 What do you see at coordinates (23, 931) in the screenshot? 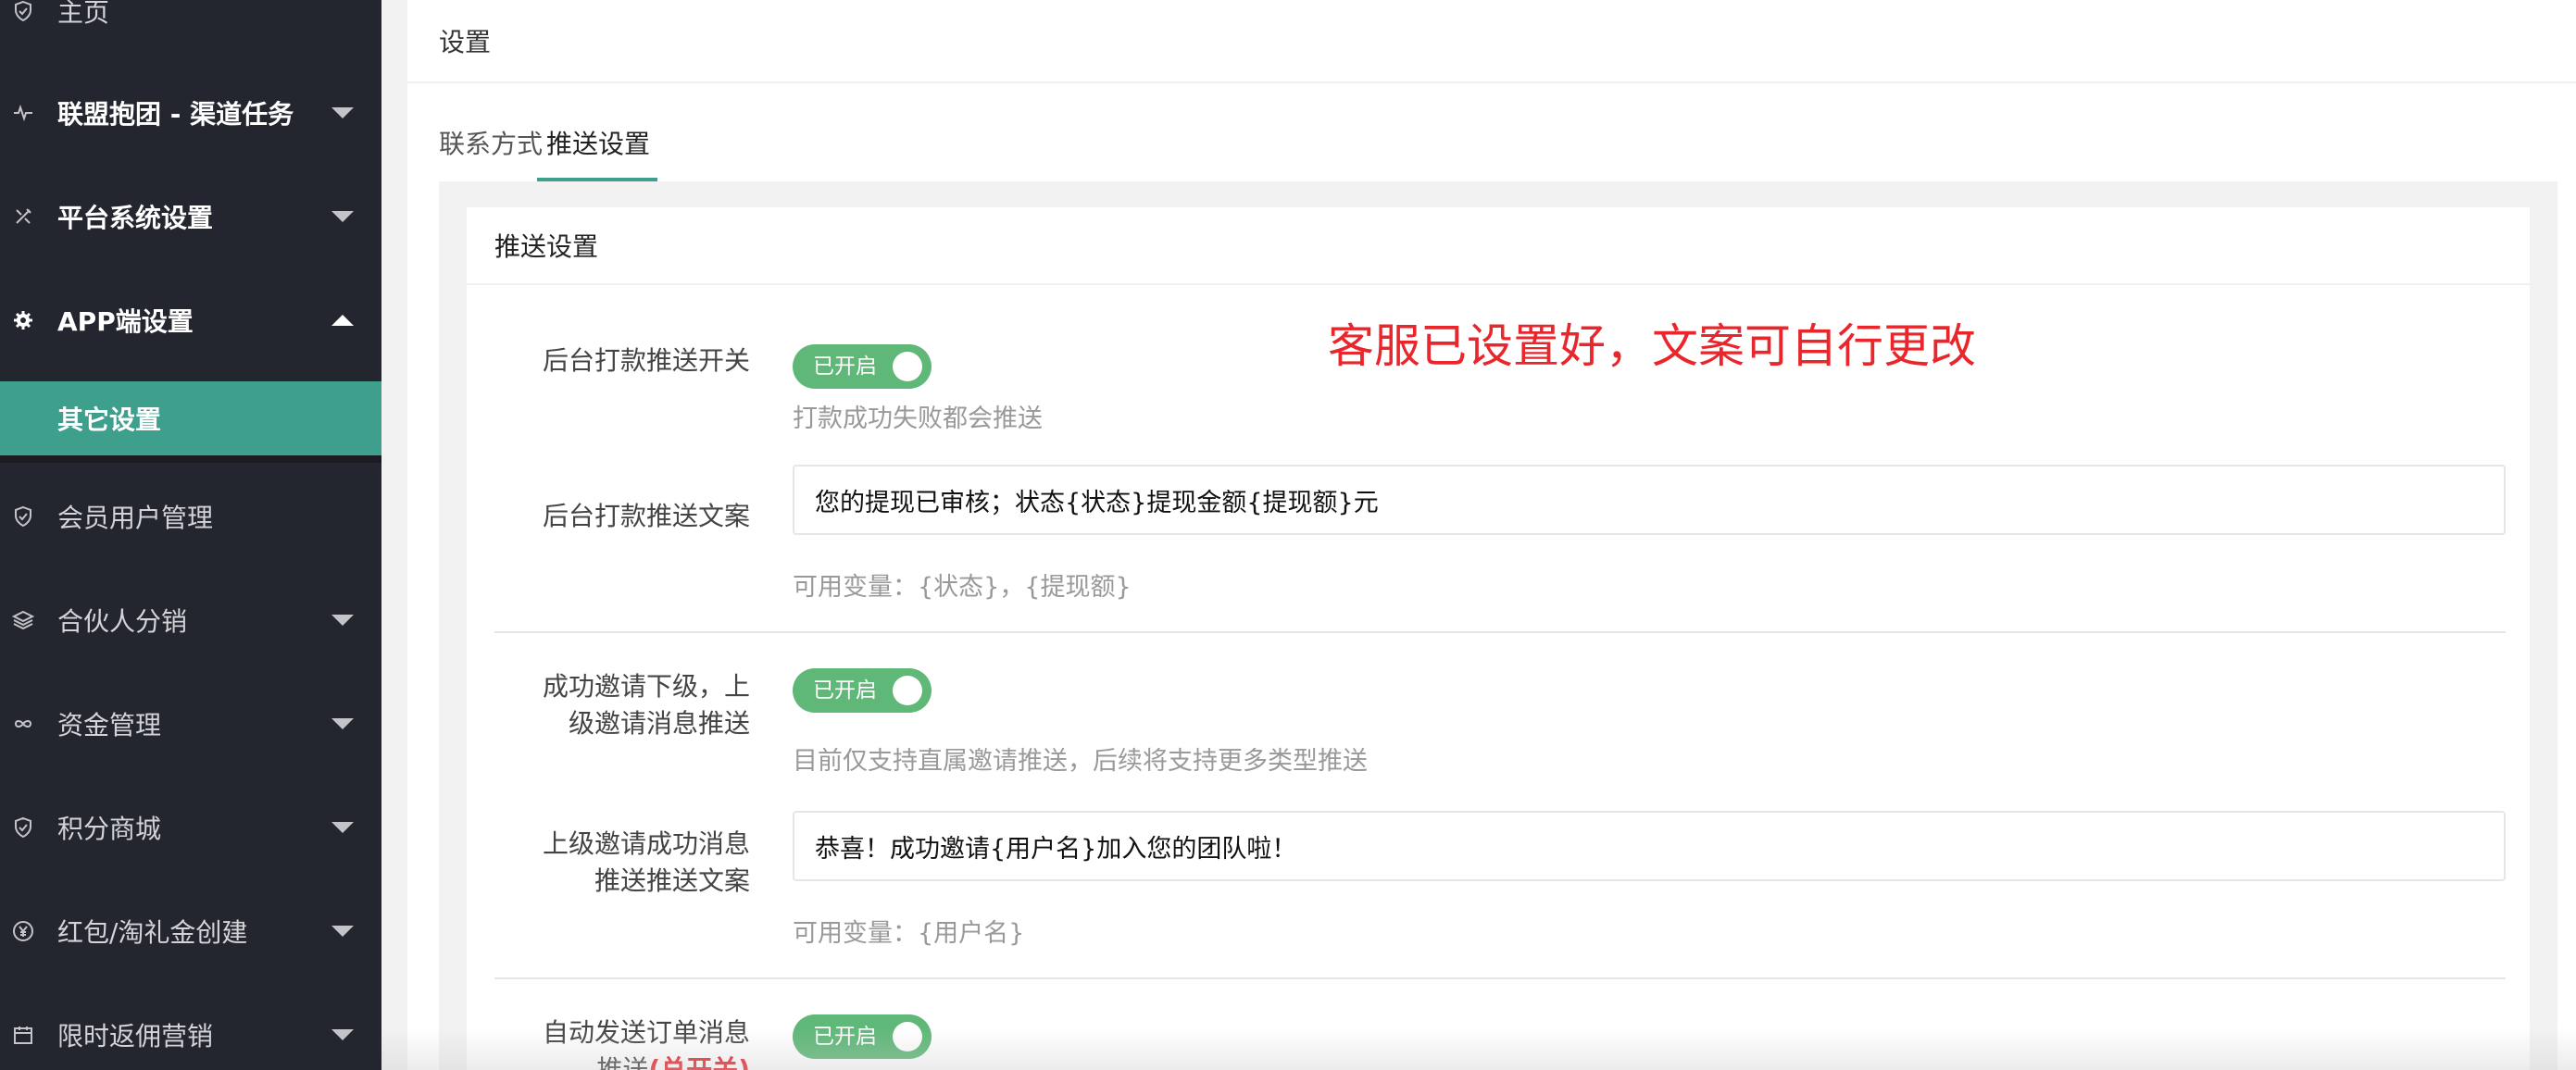
I see `yen-icon` at bounding box center [23, 931].